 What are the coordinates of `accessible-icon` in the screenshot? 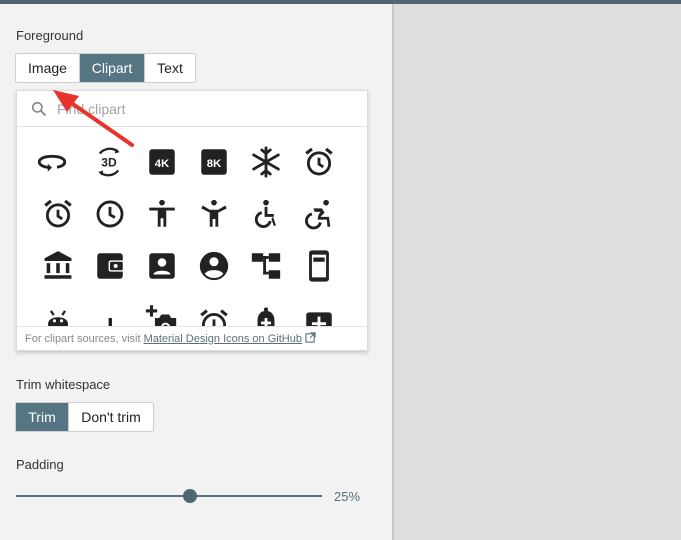 It's located at (266, 214).